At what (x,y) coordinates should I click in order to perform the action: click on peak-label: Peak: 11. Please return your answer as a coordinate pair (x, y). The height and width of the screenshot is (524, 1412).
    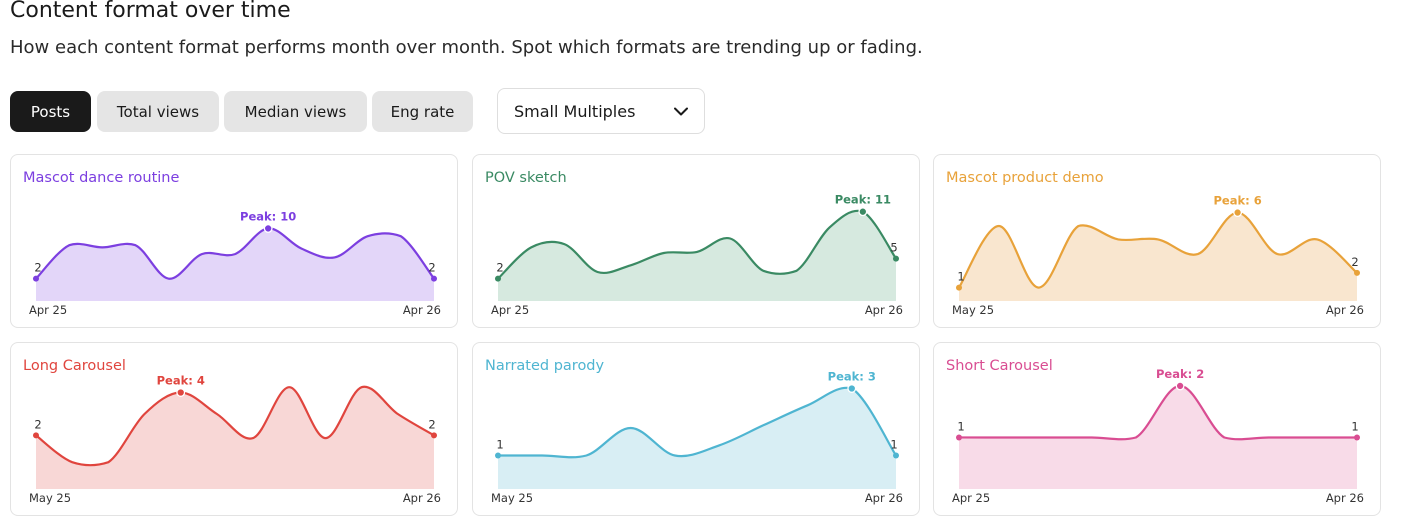
    Looking at the image, I should click on (863, 200).